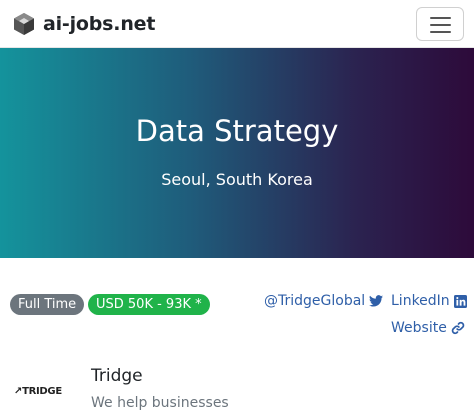  What do you see at coordinates (420, 301) in the screenshot?
I see `linkedin-link-label: LinkedIn` at bounding box center [420, 301].